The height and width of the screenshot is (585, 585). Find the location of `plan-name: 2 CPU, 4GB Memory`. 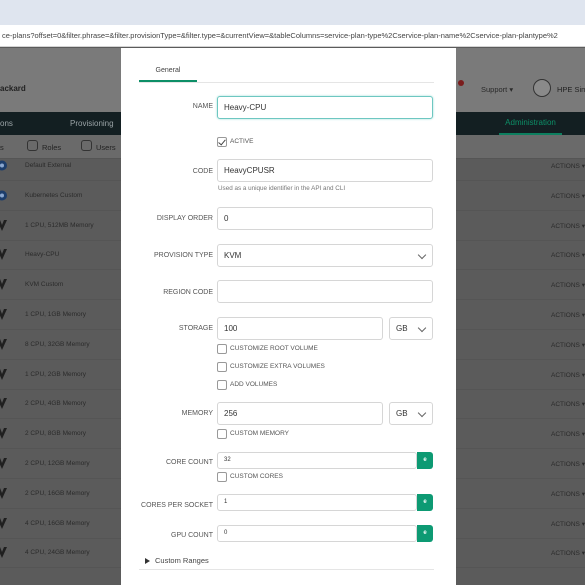

plan-name: 2 CPU, 4GB Memory is located at coordinates (55, 403).